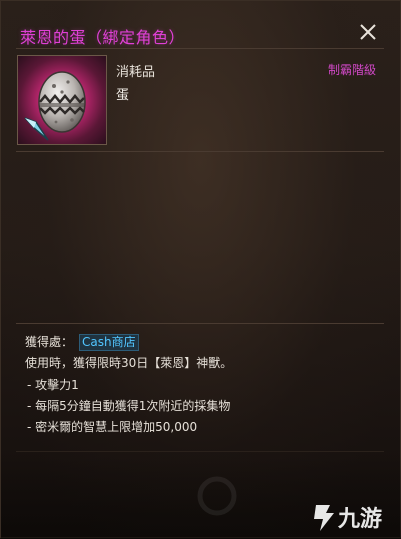 This screenshot has height=539, width=401. I want to click on bullet-auto-gather: - 每隔5分鐘自動獲得1次附近的採集物, so click(129, 406).